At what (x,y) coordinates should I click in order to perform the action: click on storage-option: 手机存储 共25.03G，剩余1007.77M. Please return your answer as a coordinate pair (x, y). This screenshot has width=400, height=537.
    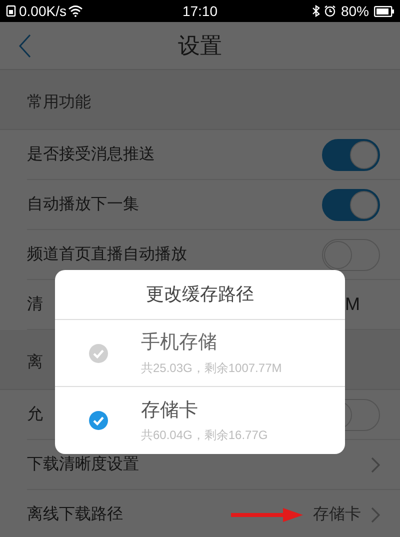
    Looking at the image, I should click on (200, 353).